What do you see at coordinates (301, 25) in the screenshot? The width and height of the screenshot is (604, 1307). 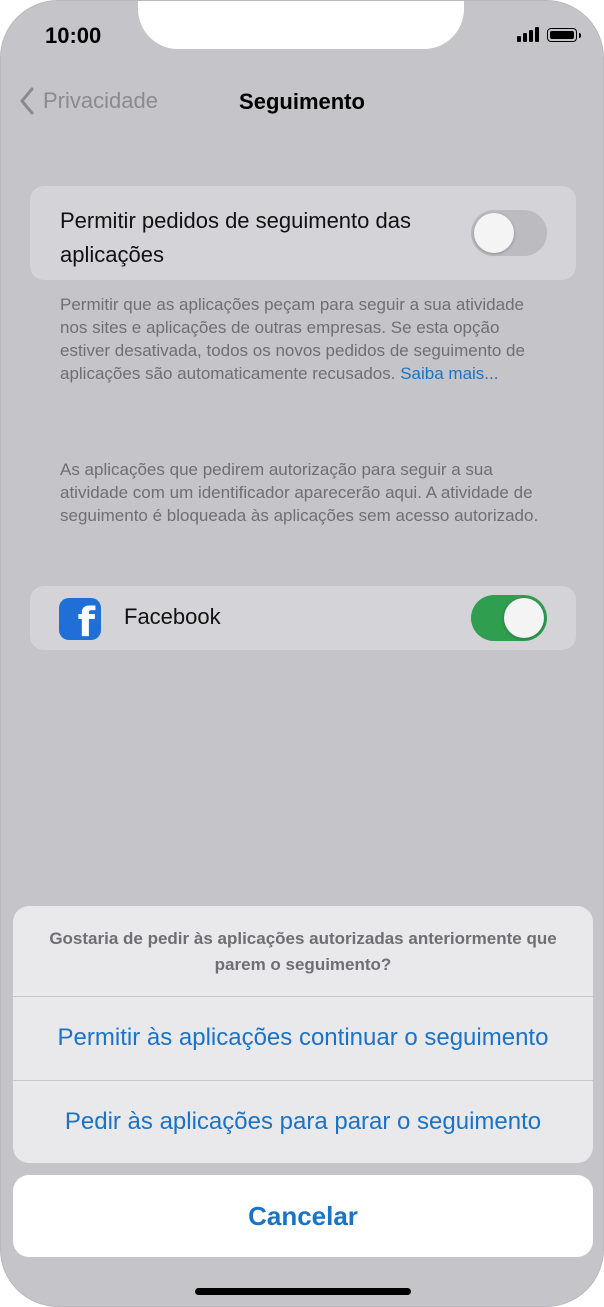 I see `notch` at bounding box center [301, 25].